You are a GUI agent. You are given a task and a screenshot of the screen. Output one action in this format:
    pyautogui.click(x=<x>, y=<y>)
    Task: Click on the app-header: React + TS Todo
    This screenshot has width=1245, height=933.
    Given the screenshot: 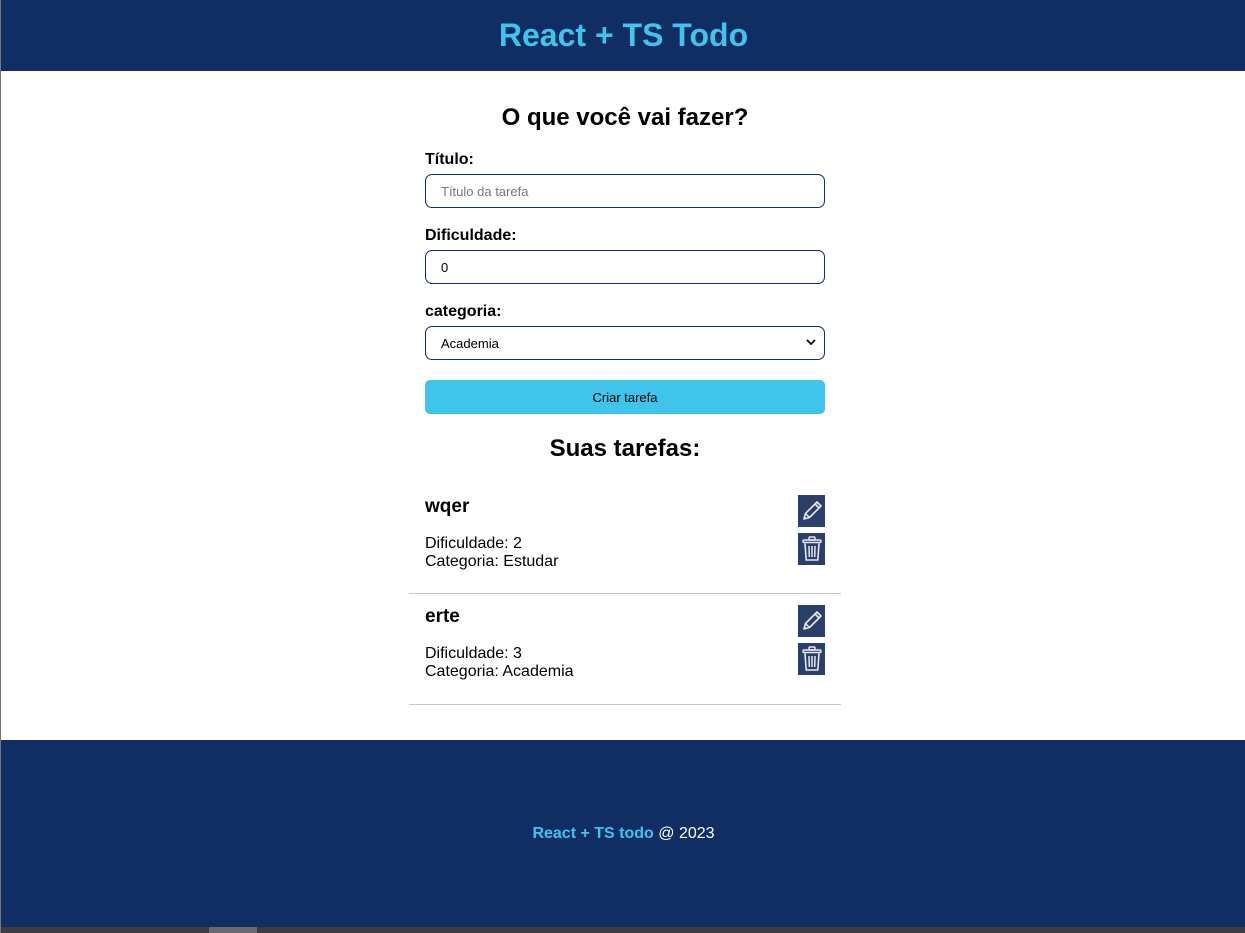 What is the action you would take?
    pyautogui.click(x=623, y=35)
    